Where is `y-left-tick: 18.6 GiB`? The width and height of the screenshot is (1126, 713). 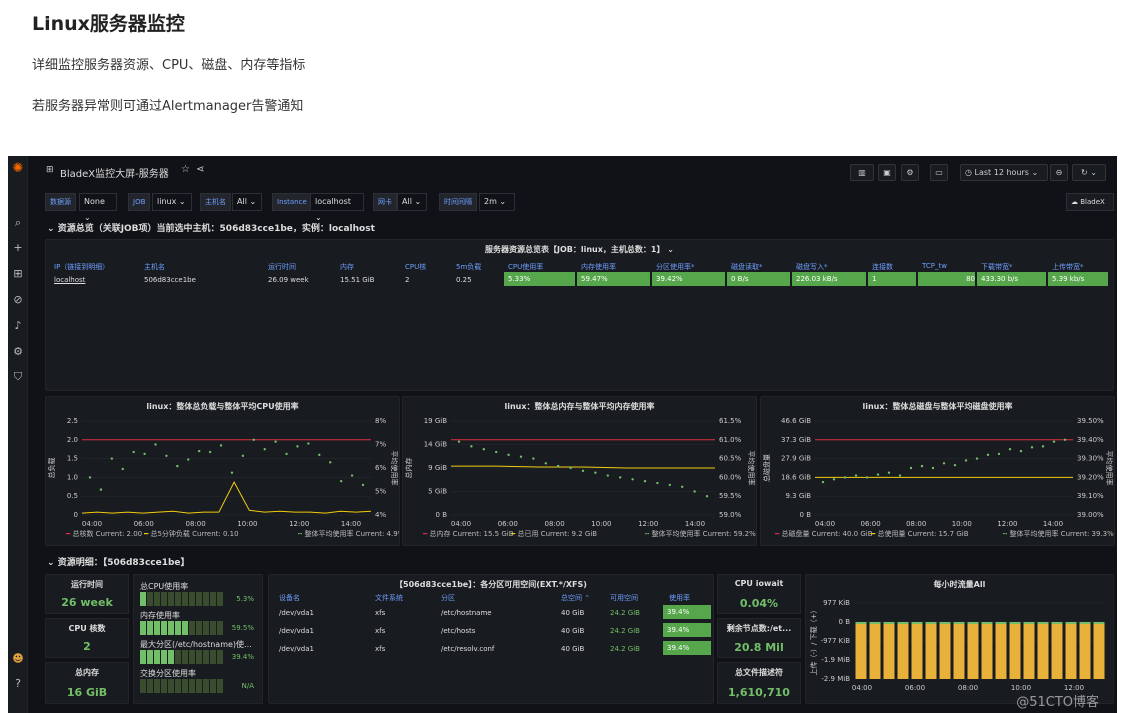 y-left-tick: 18.6 GiB is located at coordinates (796, 477).